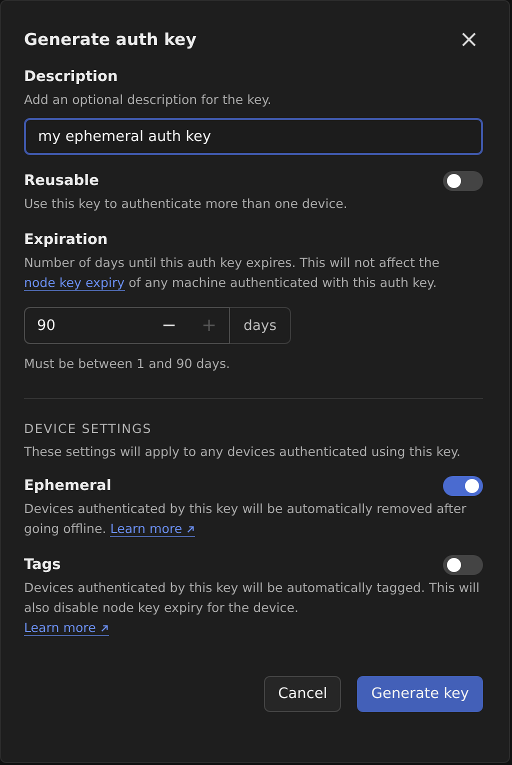  What do you see at coordinates (110, 39) in the screenshot?
I see `dialog-title: Generate auth key` at bounding box center [110, 39].